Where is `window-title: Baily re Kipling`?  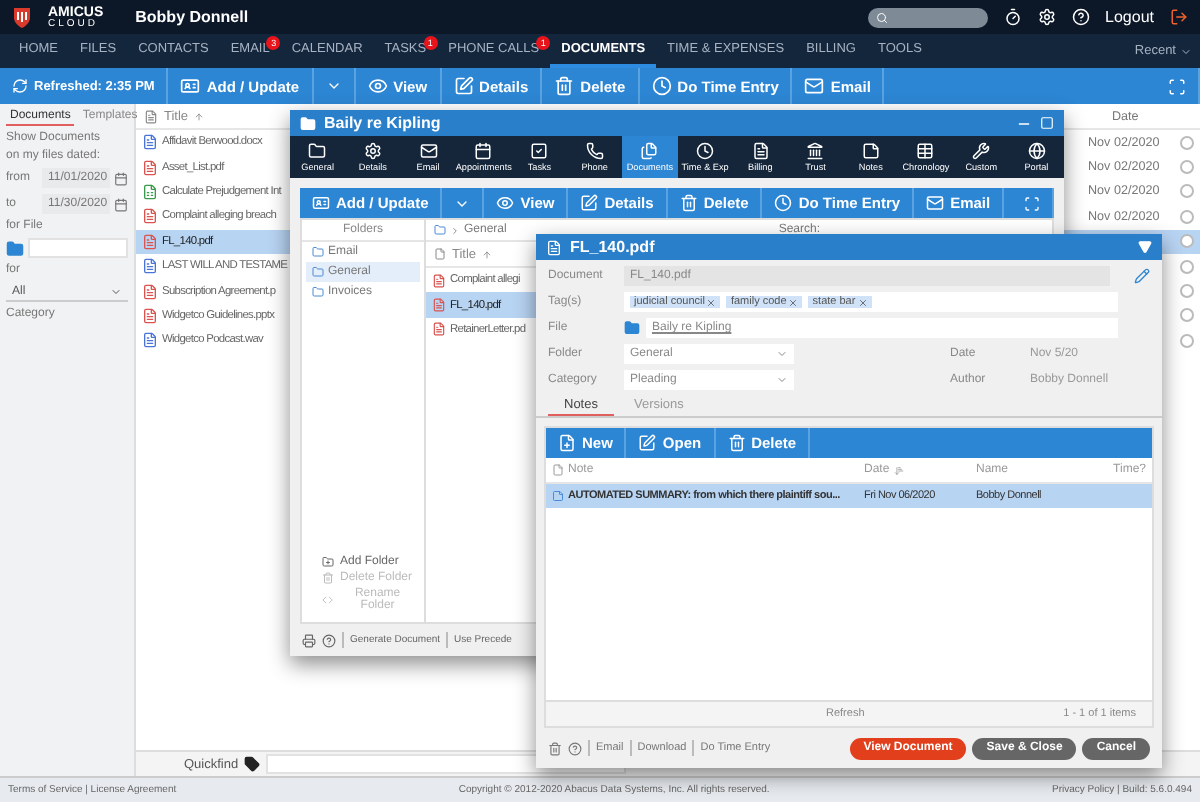
window-title: Baily re Kipling is located at coordinates (382, 123).